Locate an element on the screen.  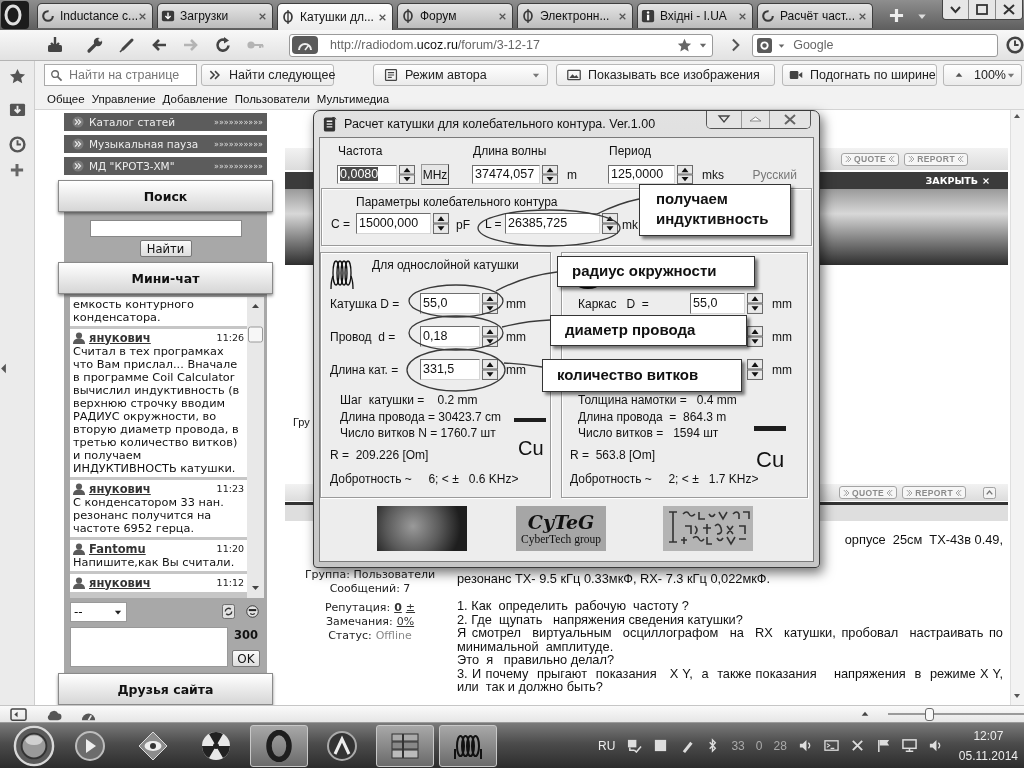
square-icon is located at coordinates (661, 745).